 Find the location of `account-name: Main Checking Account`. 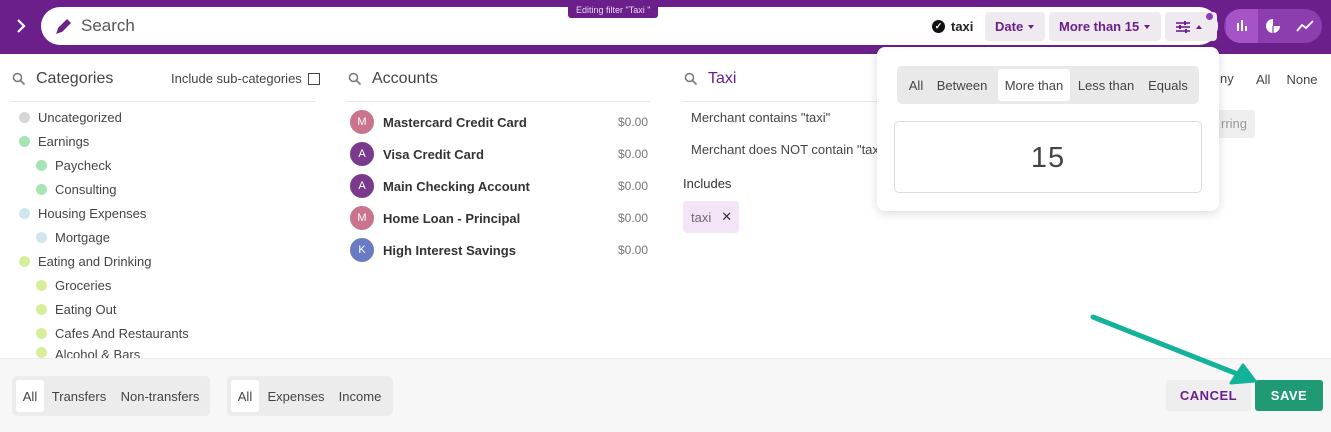

account-name: Main Checking Account is located at coordinates (456, 186).